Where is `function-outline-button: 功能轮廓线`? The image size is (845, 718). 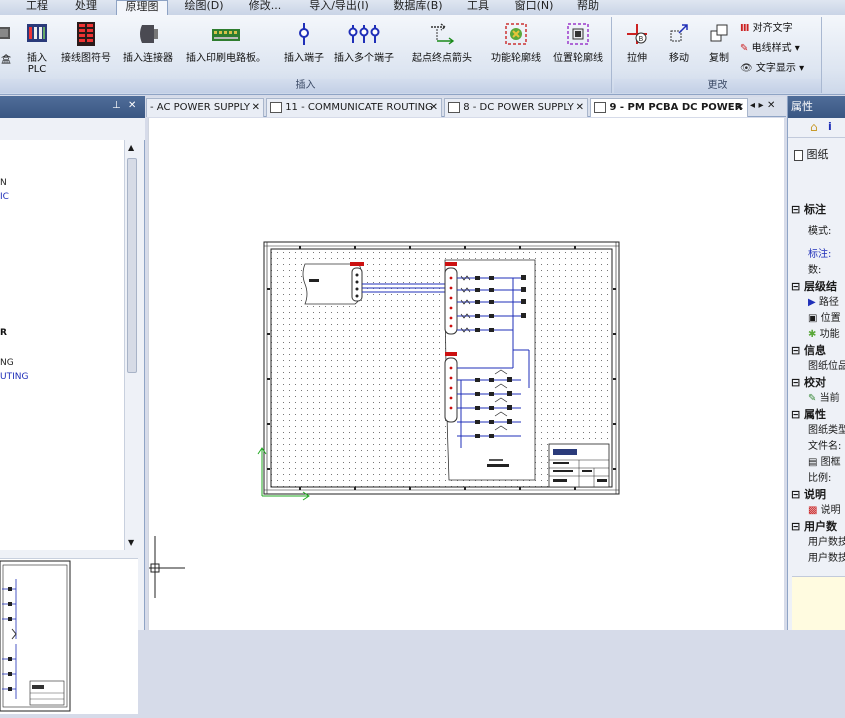
function-outline-button: 功能轮廓线 is located at coordinates (516, 42).